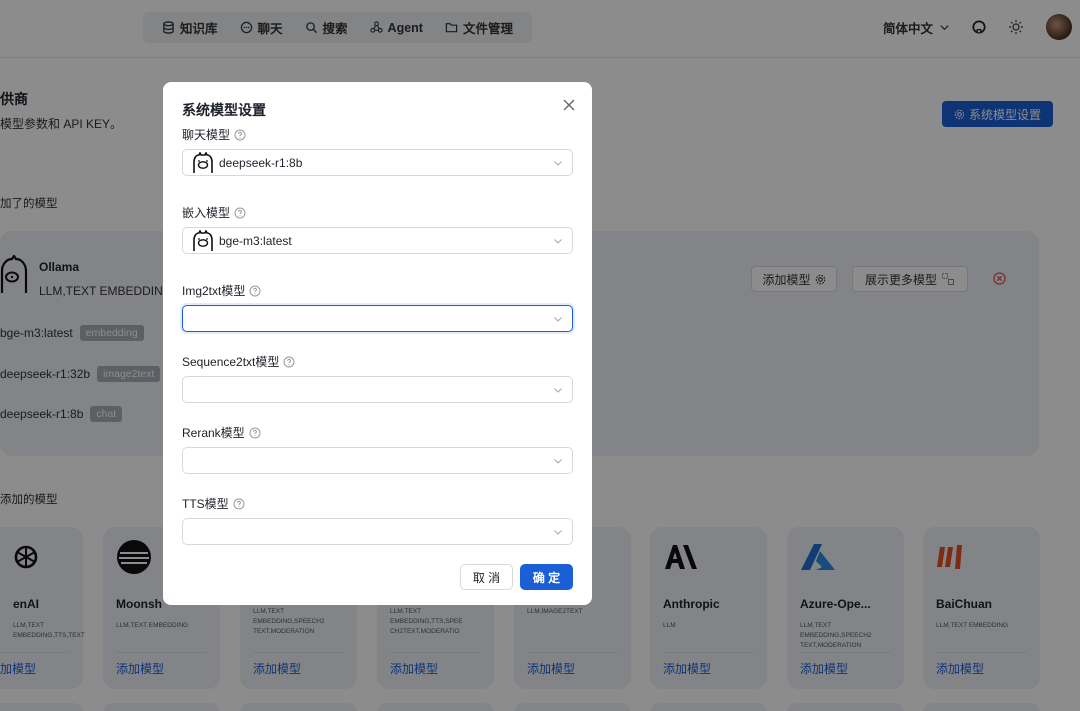 The width and height of the screenshot is (1080, 711). What do you see at coordinates (224, 110) in the screenshot?
I see `dialog-title: 系统模型设置` at bounding box center [224, 110].